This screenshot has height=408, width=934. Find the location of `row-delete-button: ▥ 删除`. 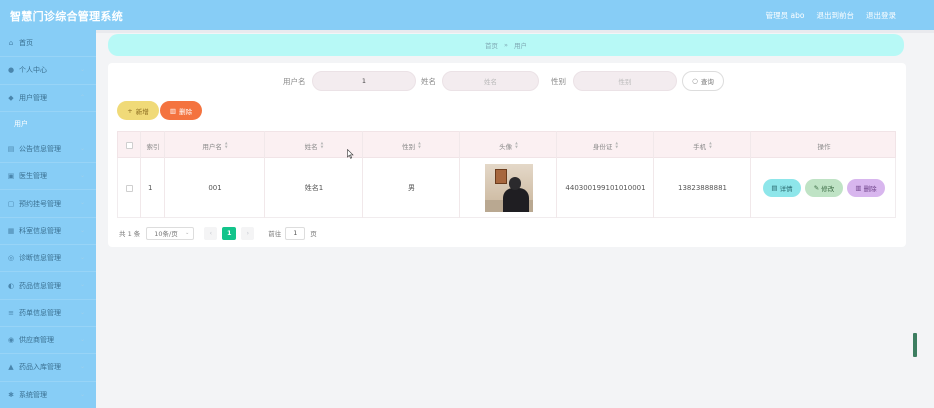

row-delete-button: ▥ 删除 is located at coordinates (866, 188).